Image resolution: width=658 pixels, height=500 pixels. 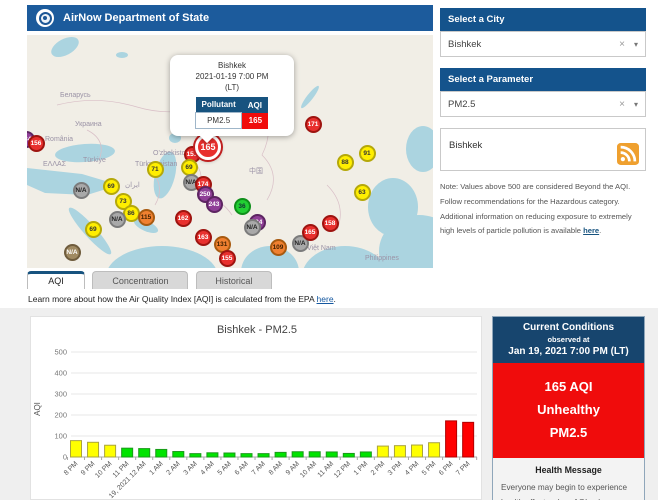 What do you see at coordinates (227, 258) in the screenshot?
I see `map-marker: 155` at bounding box center [227, 258].